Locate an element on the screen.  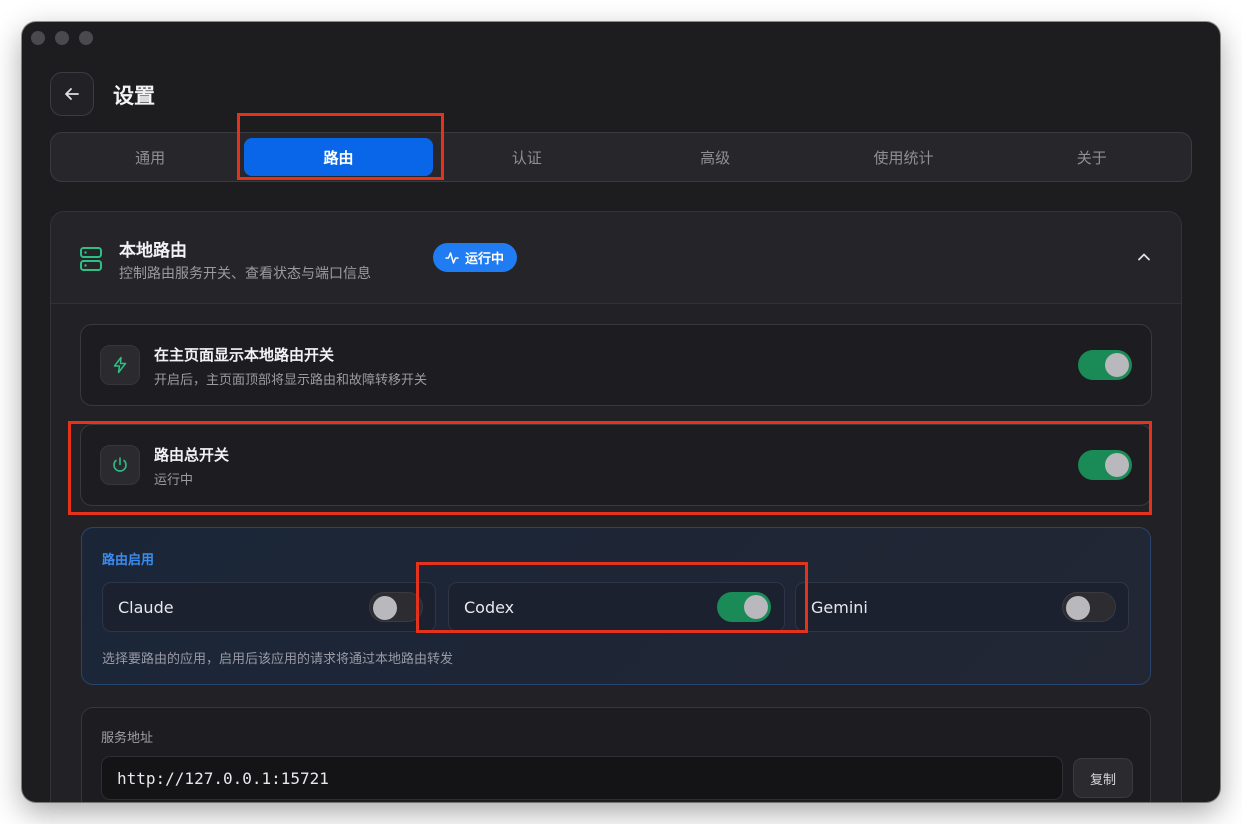
claude-toggle is located at coordinates (396, 607).